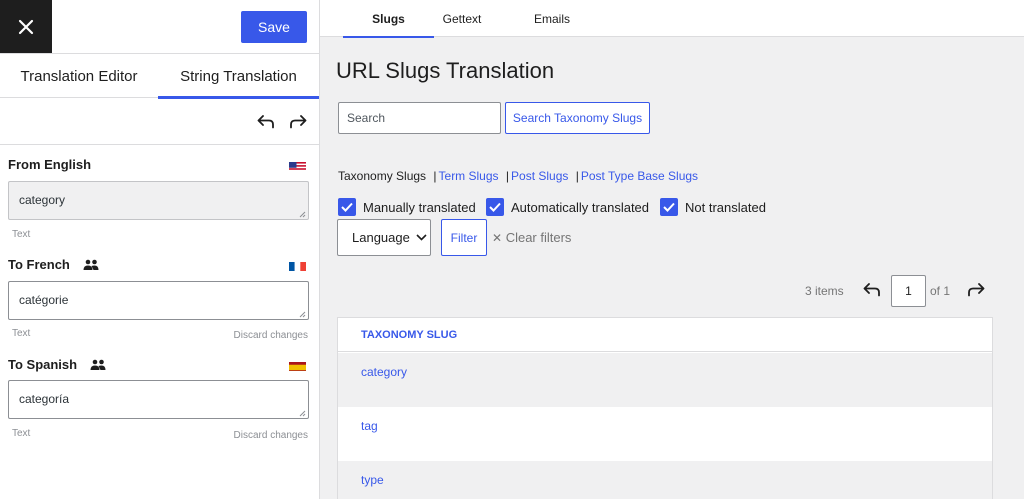 The width and height of the screenshot is (1024, 499). Describe the element at coordinates (665, 434) in the screenshot. I see `table-row: tag` at that location.